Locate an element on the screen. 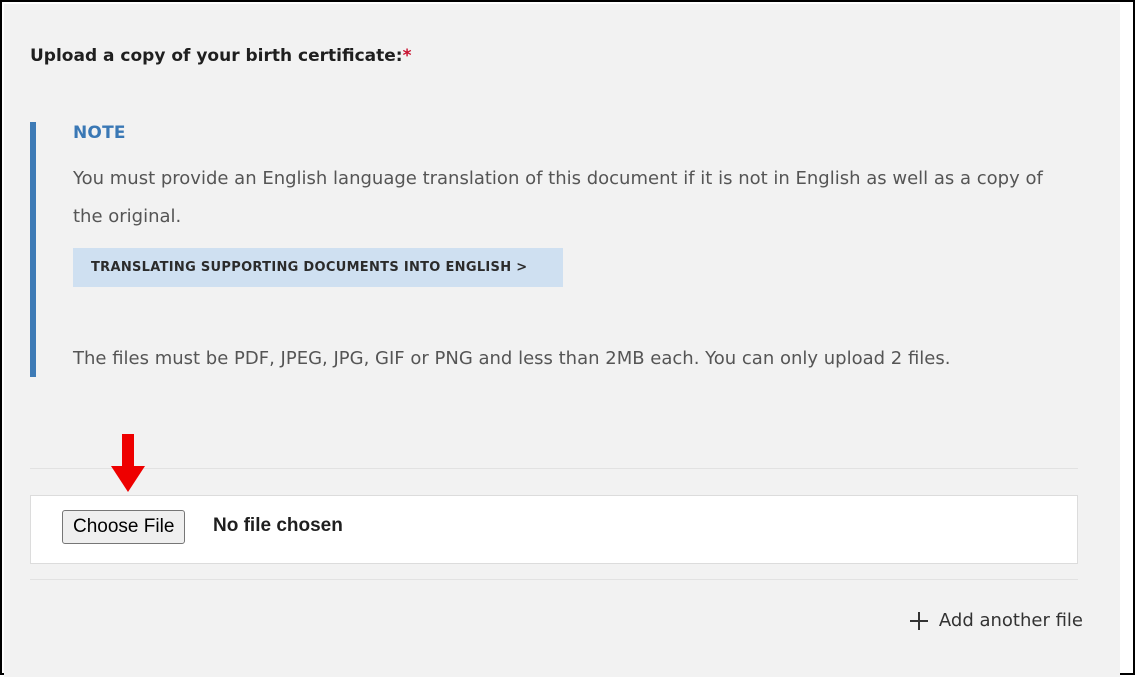 Image resolution: width=1135 pixels, height=677 pixels. upload-label-text: Upload a copy of your birth certificate: is located at coordinates (216, 56).